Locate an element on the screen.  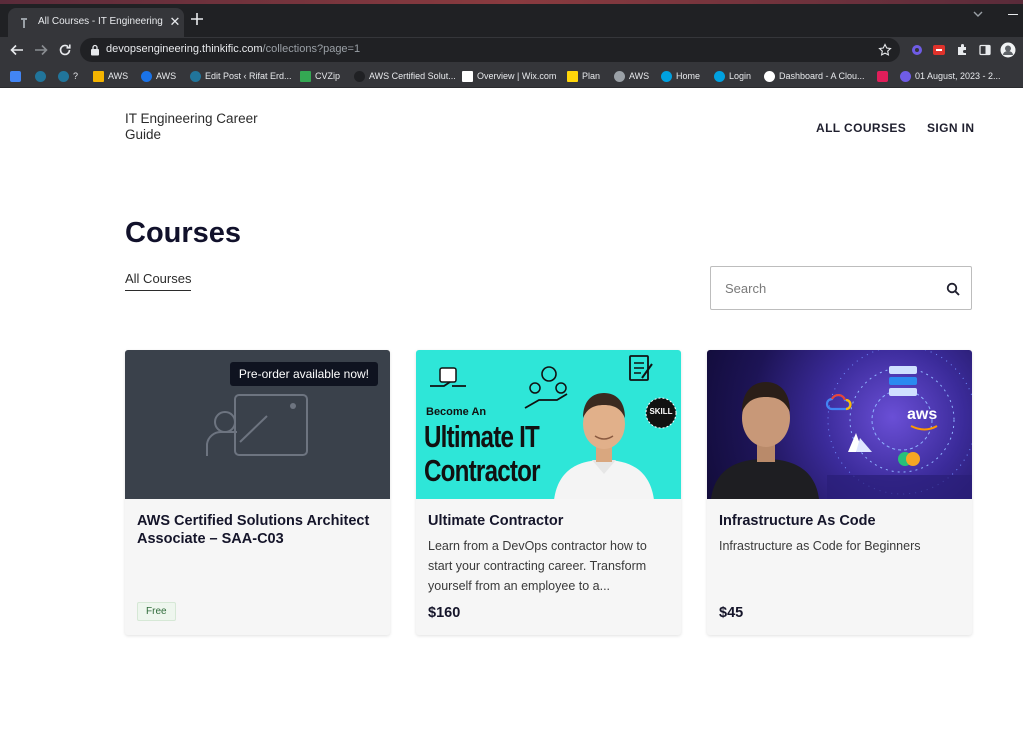
presentation-board-icon is located at coordinates (257, 425).